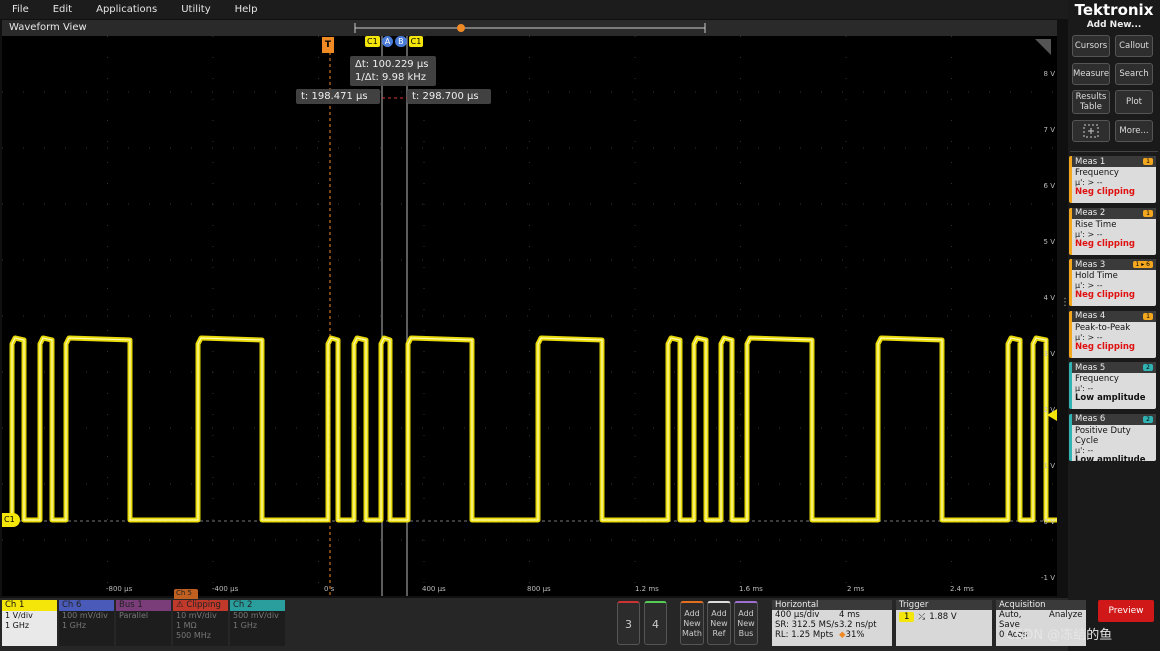 This screenshot has height=651, width=1160. What do you see at coordinates (1112, 282) in the screenshot?
I see `measurement-card-3: Meas 3 1 ▸ 6 Hold Time µ': > -- Neg clipping` at bounding box center [1112, 282].